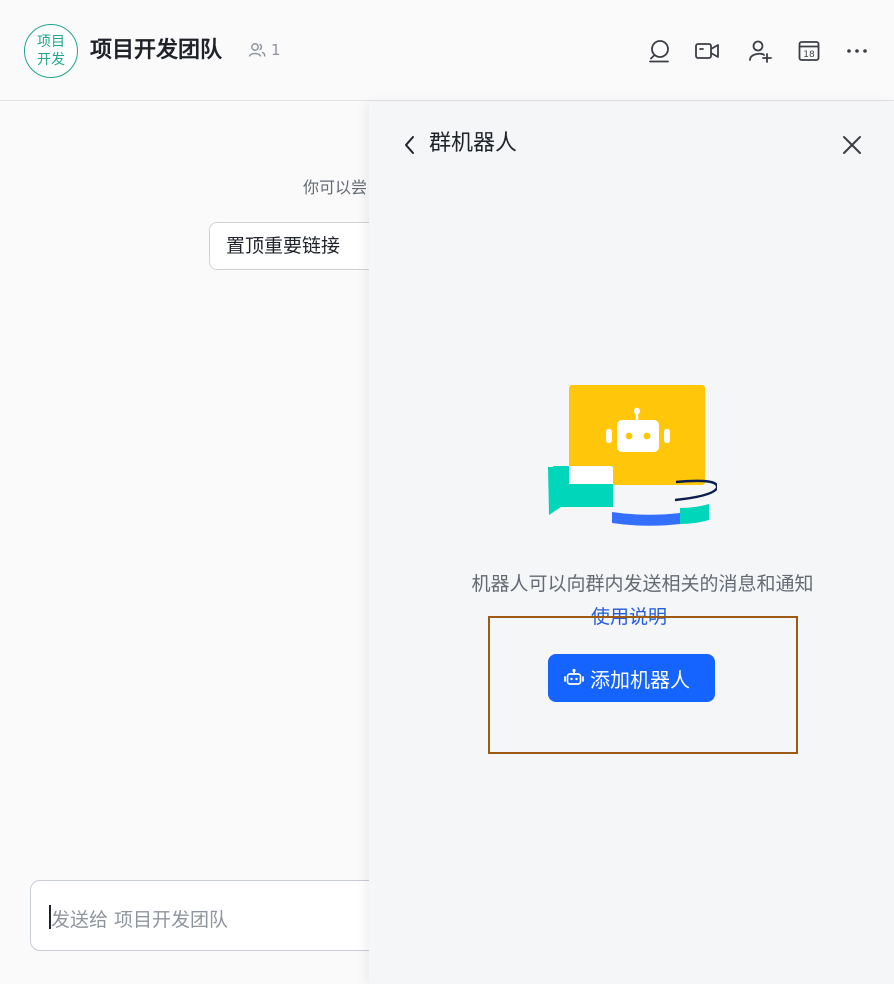  I want to click on chevron-left-icon, so click(409, 145).